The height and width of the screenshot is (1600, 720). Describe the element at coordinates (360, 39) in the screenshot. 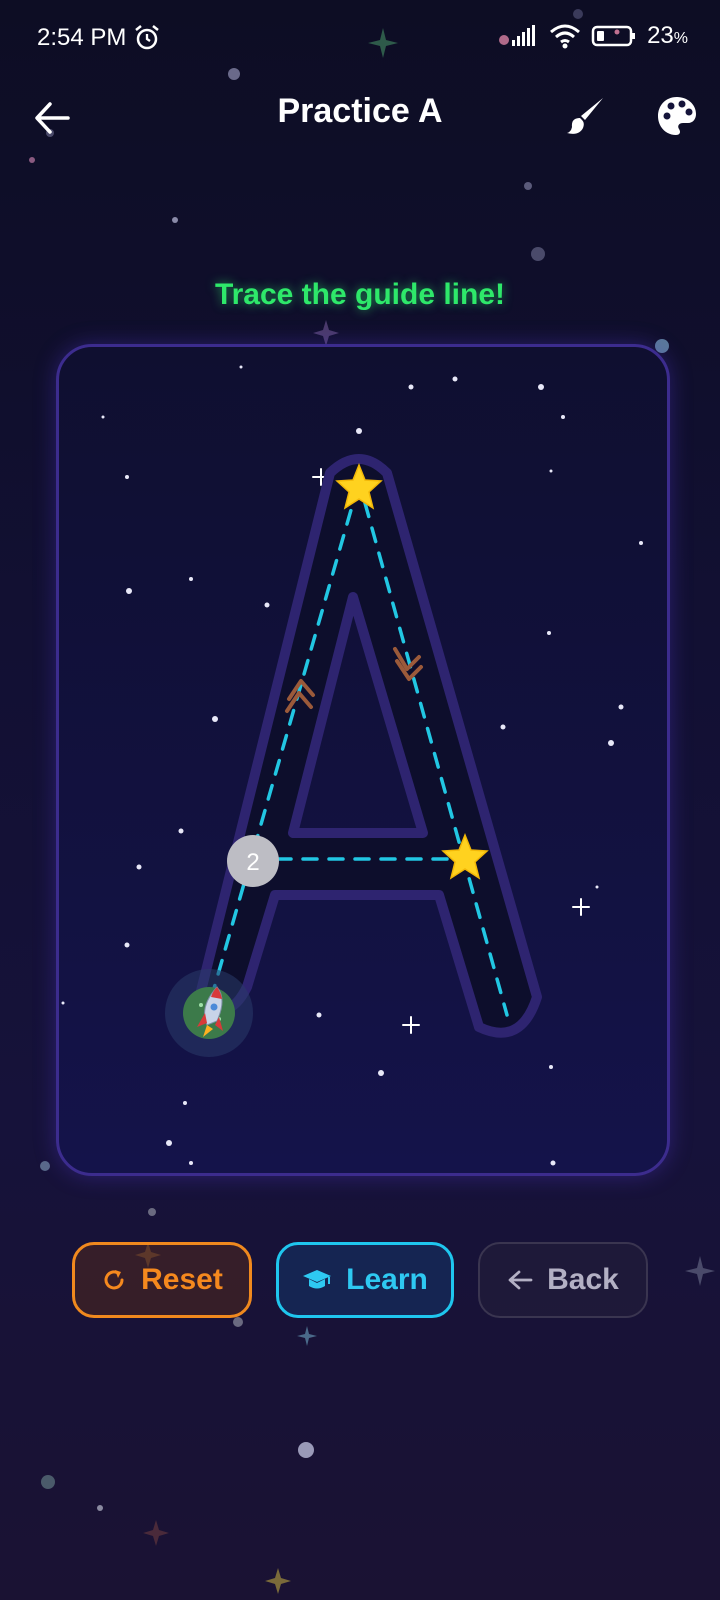

I see `status-bar: 2:54 PM 23%` at that location.